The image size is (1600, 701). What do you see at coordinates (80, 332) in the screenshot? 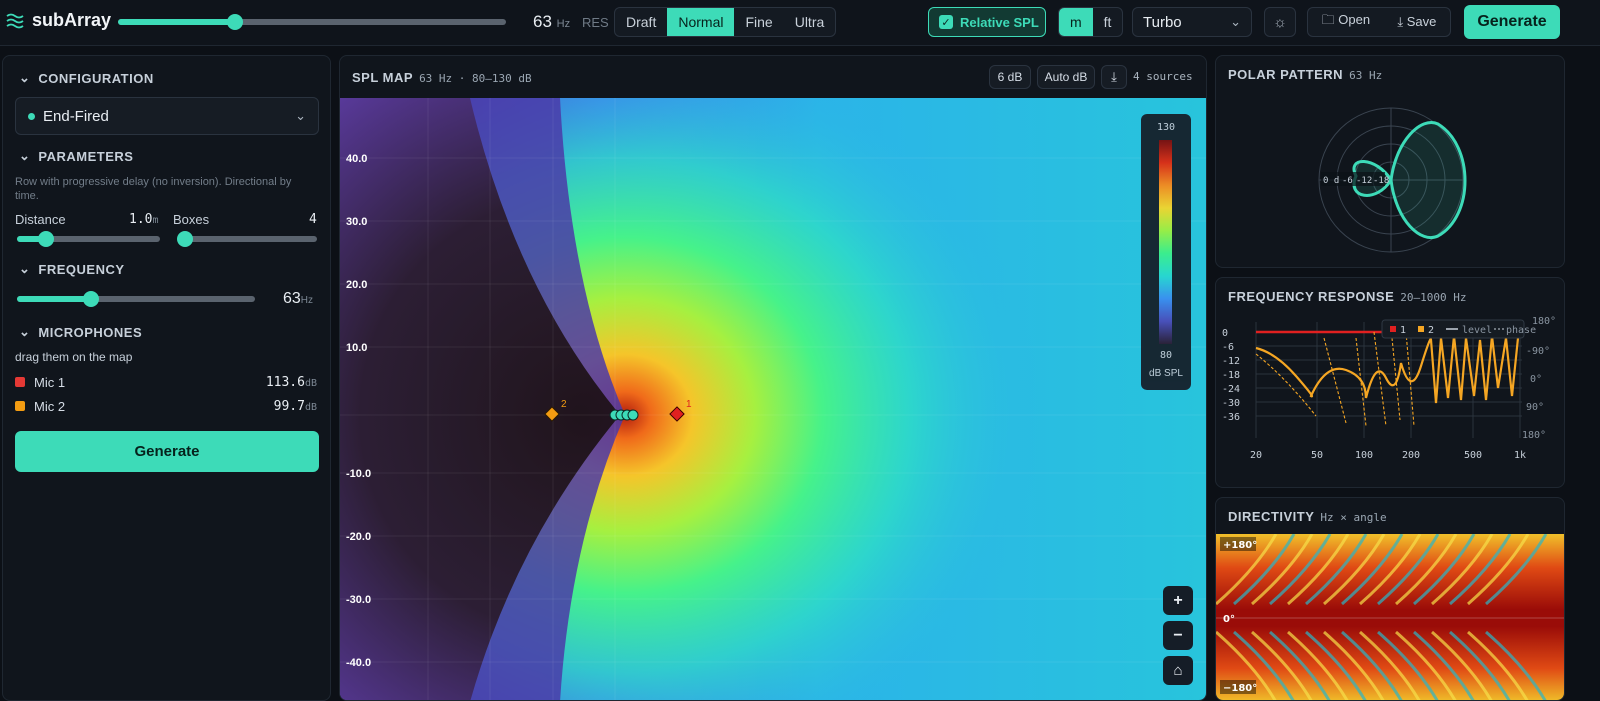
I see `microphones-header: ⌄ MICROPHONES` at bounding box center [80, 332].